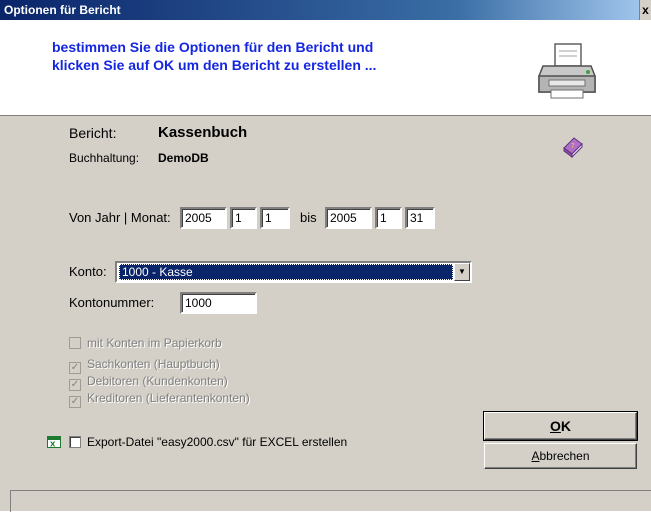  I want to click on to-month-input: 1, so click(388, 218).